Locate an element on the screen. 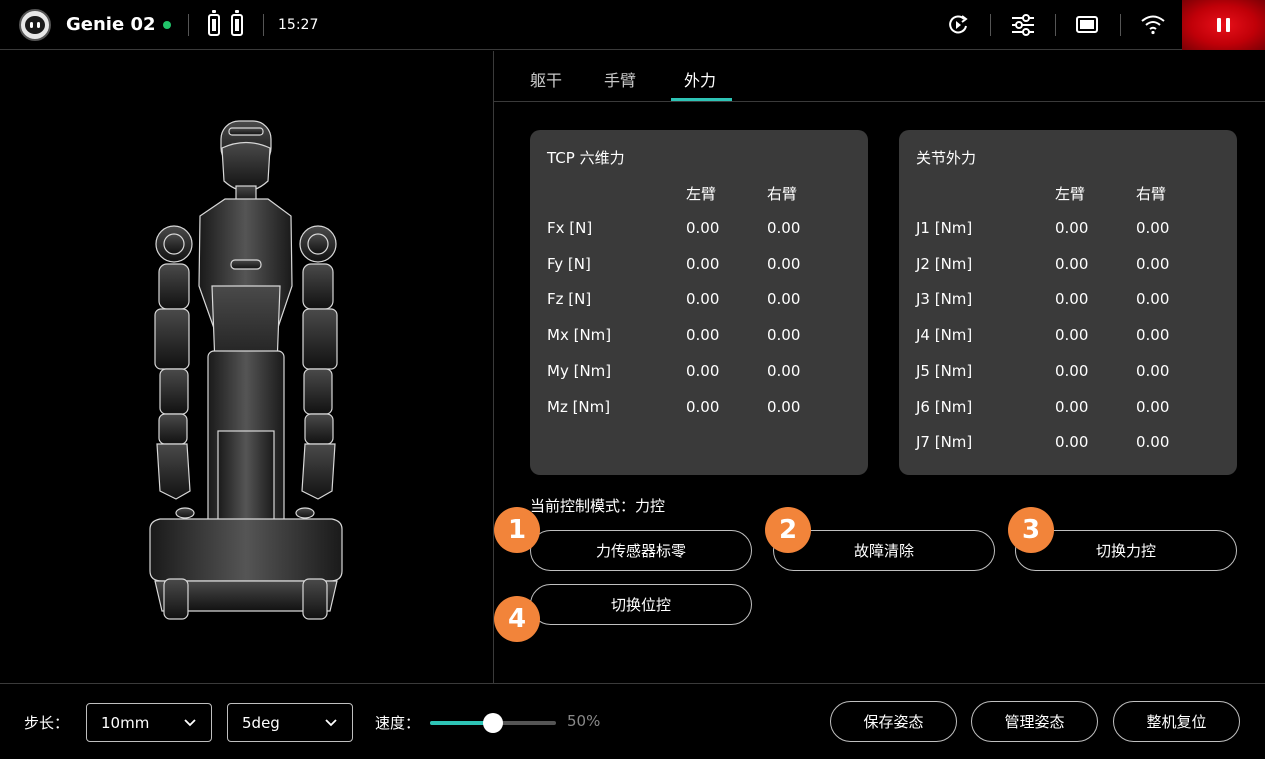 This screenshot has height=759, width=1265. card-title: TCP 六维力 is located at coordinates (586, 158).